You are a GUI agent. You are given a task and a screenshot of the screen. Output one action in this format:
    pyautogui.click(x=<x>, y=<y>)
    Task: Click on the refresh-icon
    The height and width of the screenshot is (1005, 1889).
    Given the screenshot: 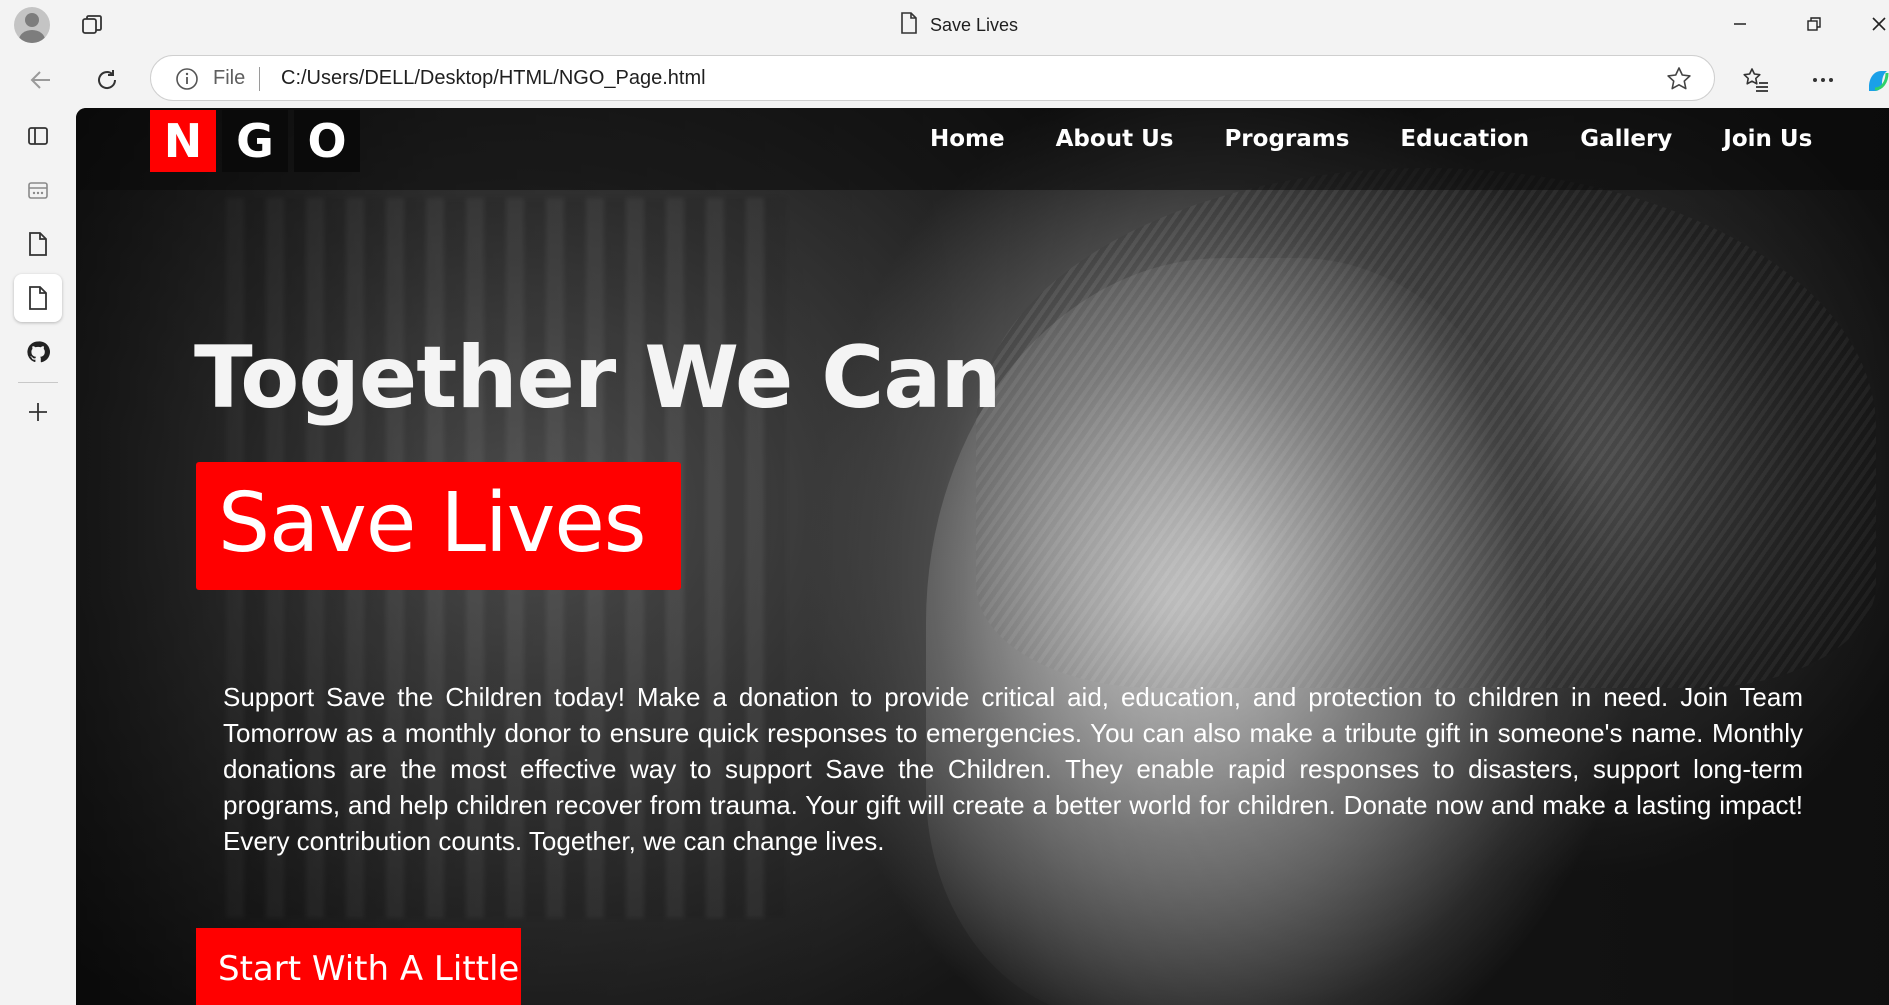 What is the action you would take?
    pyautogui.click(x=107, y=80)
    